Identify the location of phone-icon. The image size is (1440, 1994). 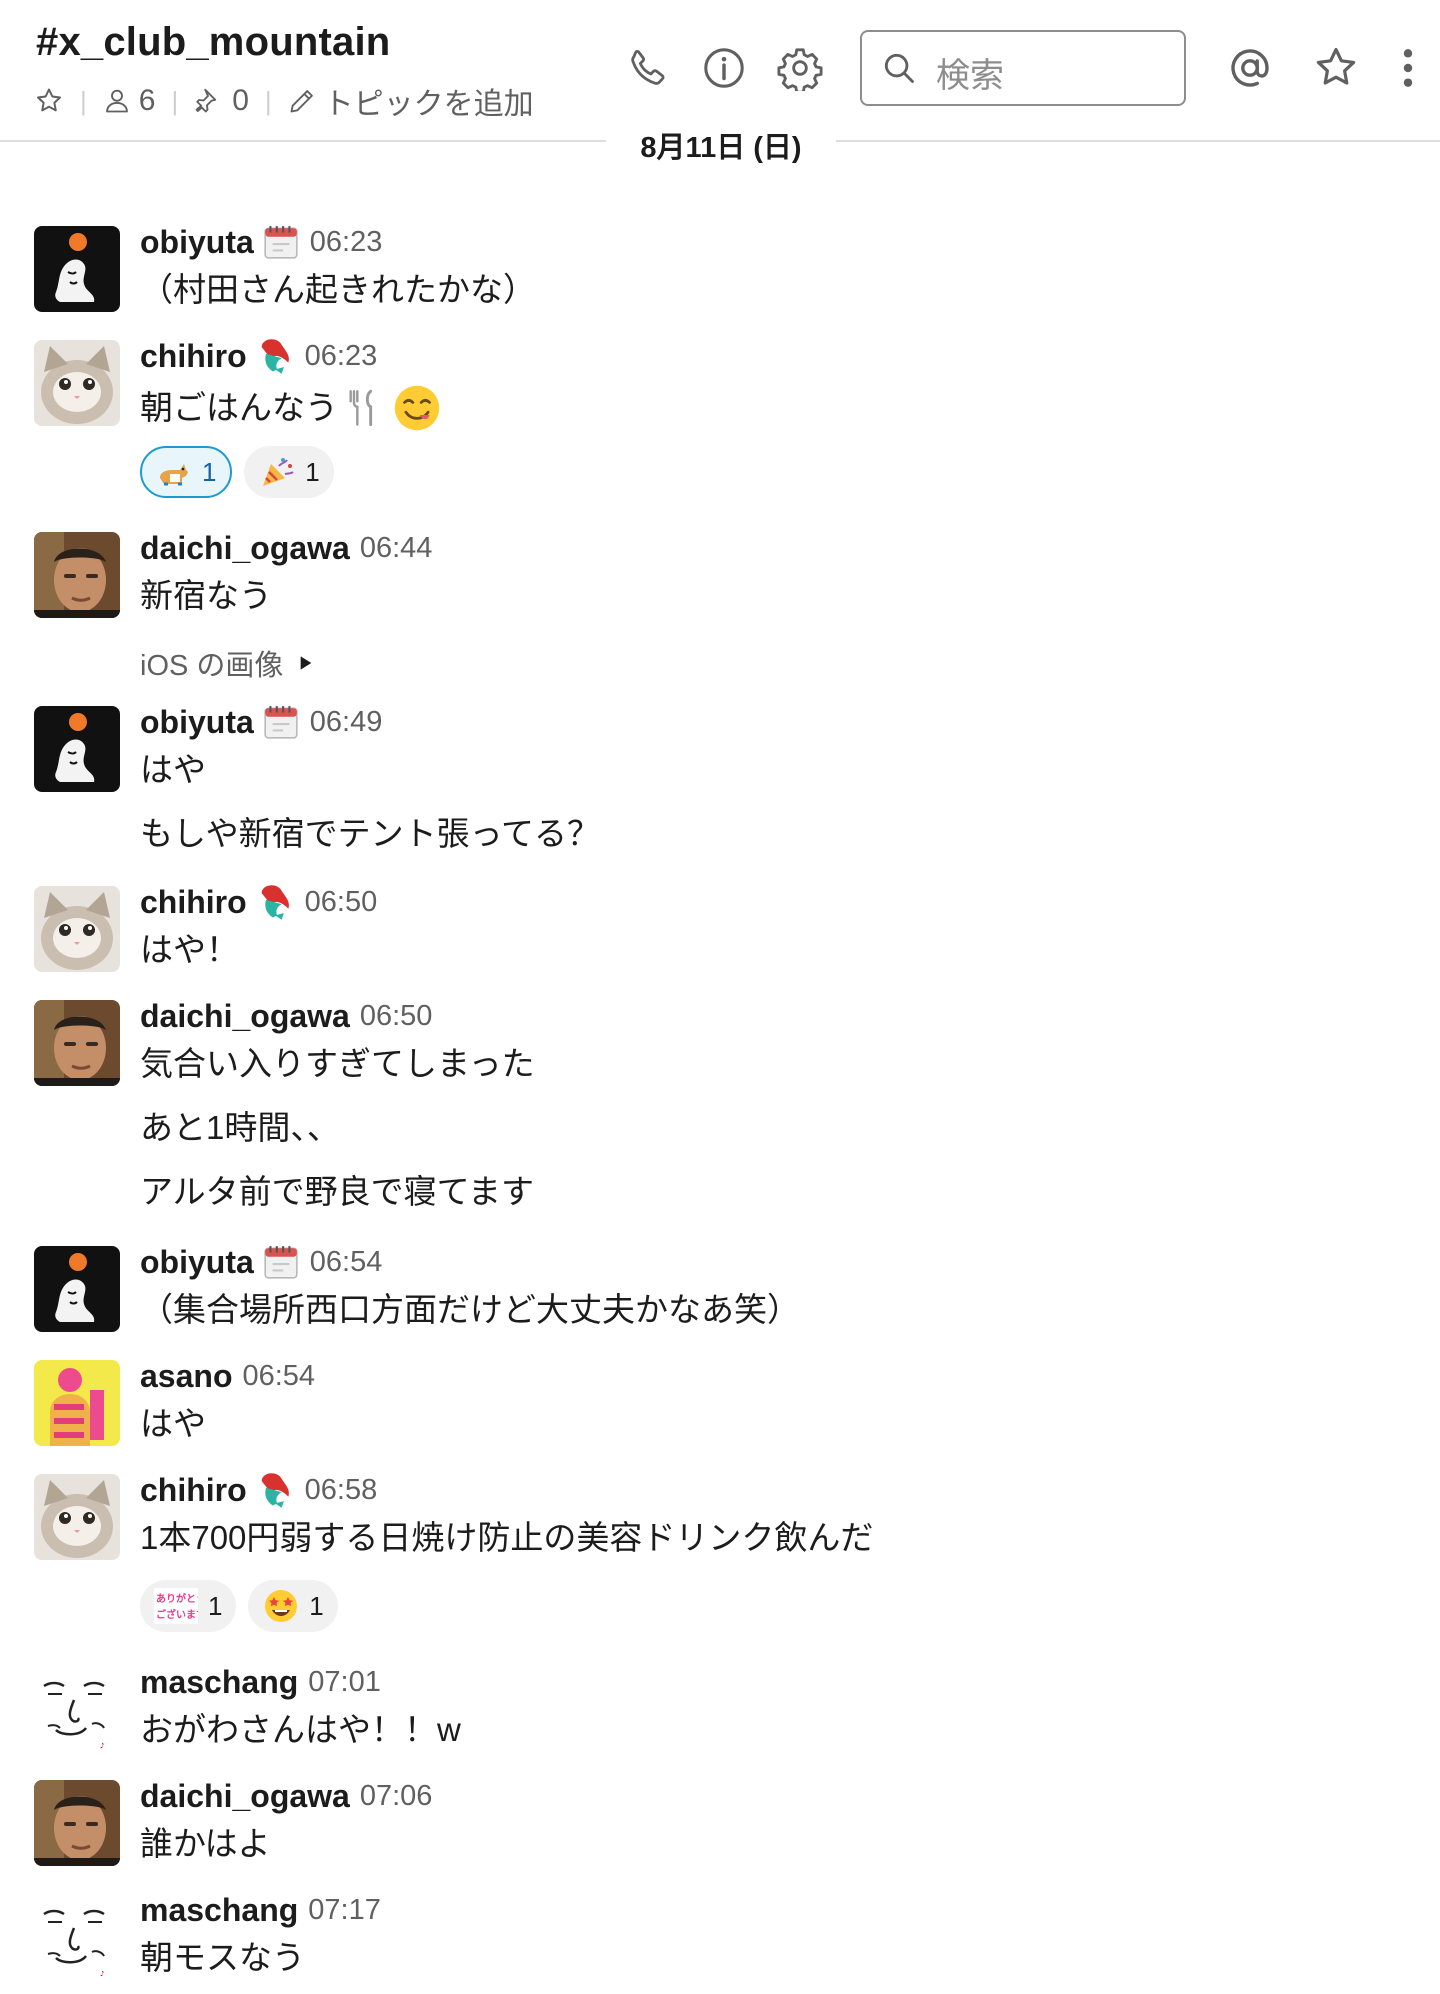
(648, 67).